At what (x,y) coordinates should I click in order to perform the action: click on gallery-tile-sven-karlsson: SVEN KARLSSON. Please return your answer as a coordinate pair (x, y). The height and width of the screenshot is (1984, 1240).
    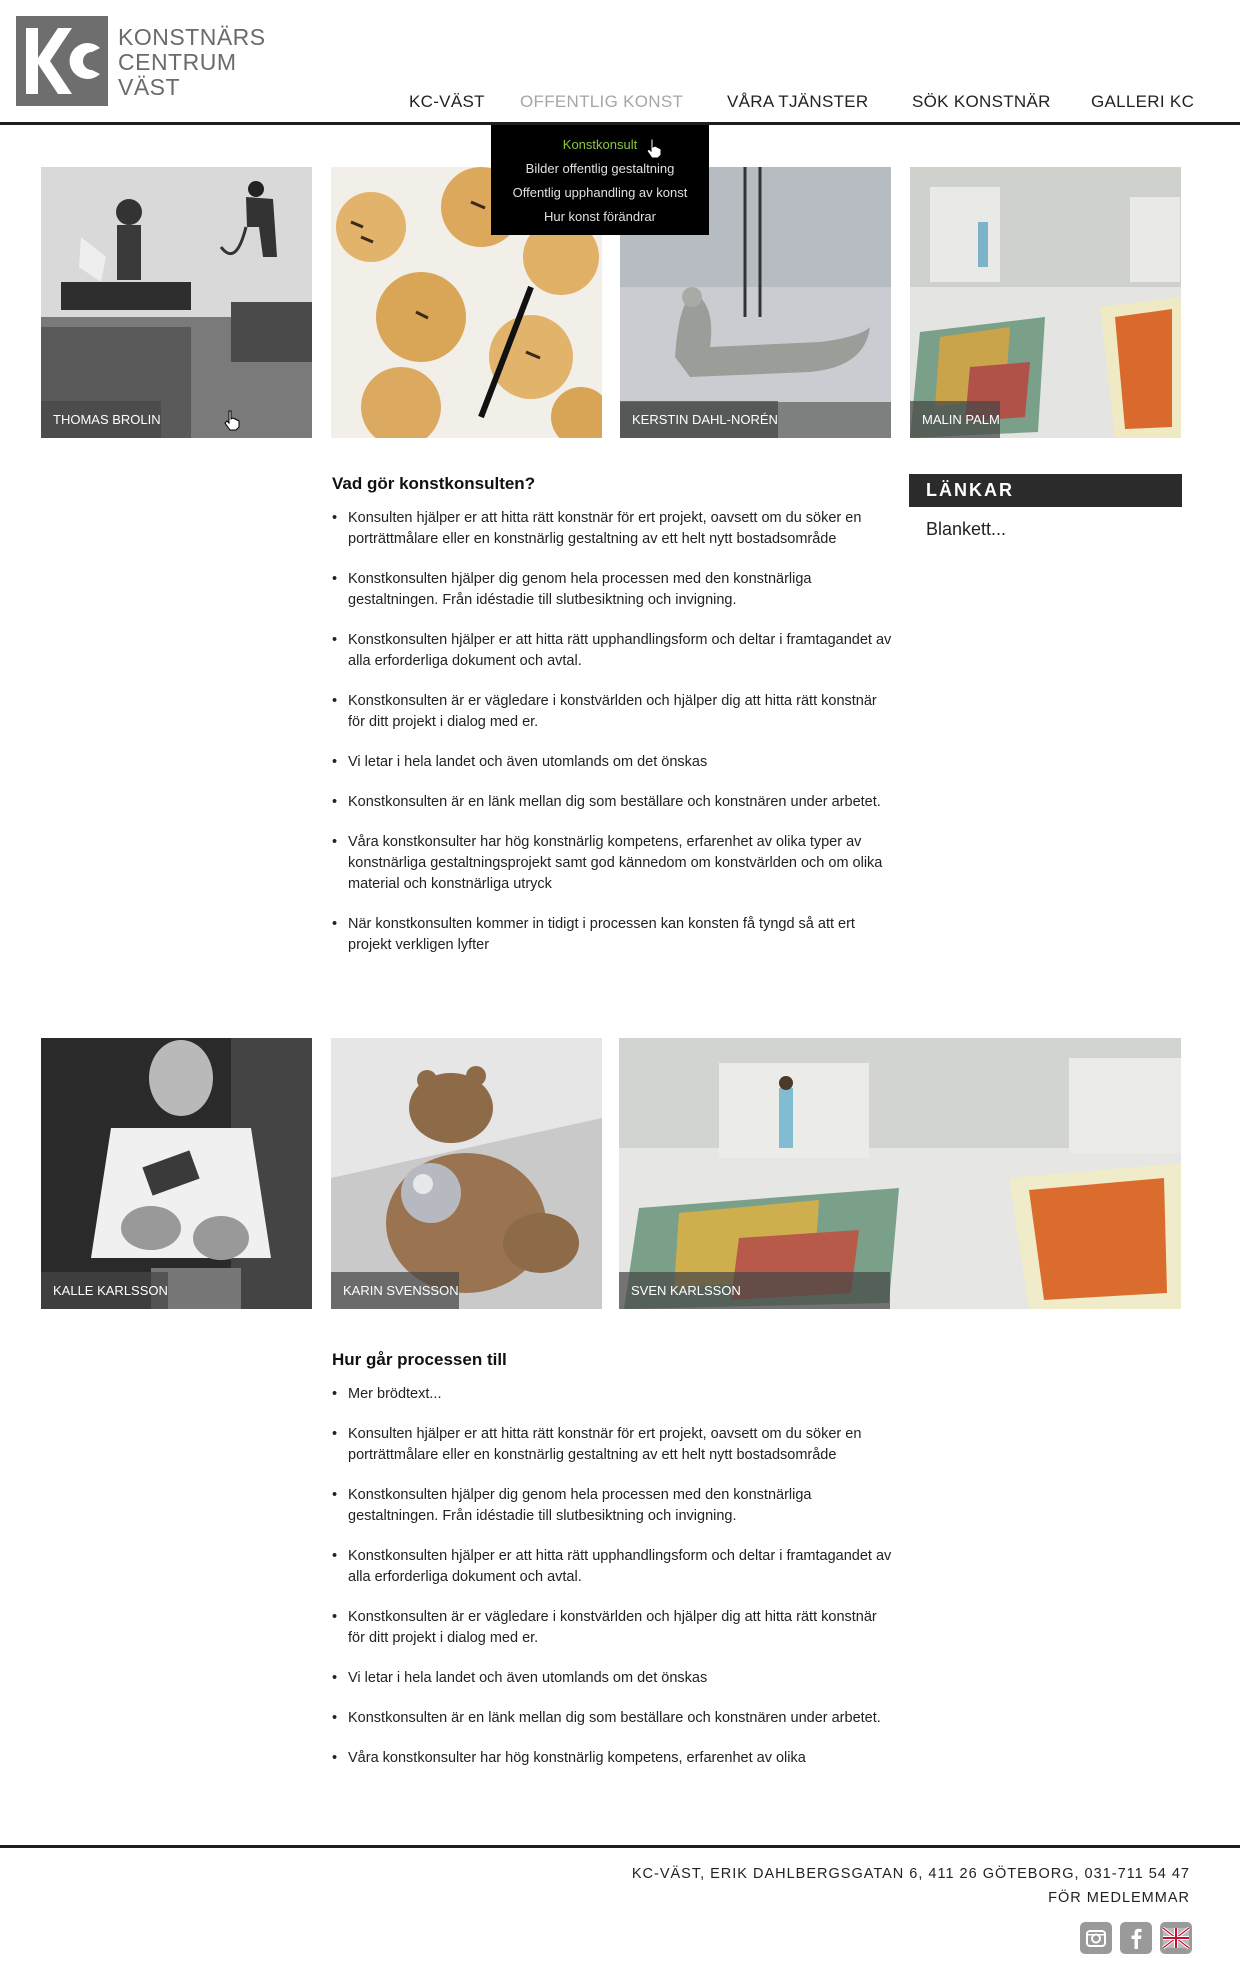
    Looking at the image, I should click on (900, 1173).